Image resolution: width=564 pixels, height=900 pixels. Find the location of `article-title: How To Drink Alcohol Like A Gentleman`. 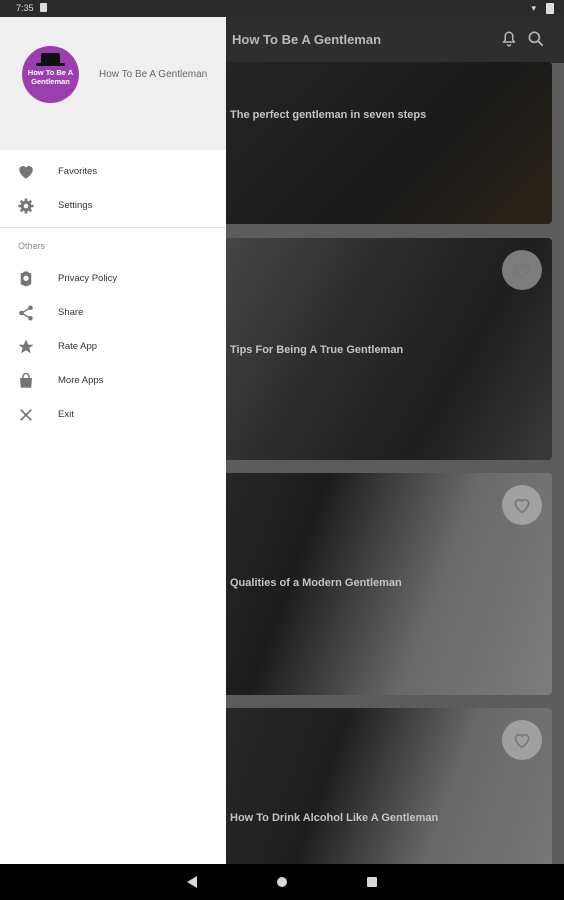

article-title: How To Drink Alcohol Like A Gentleman is located at coordinates (334, 818).